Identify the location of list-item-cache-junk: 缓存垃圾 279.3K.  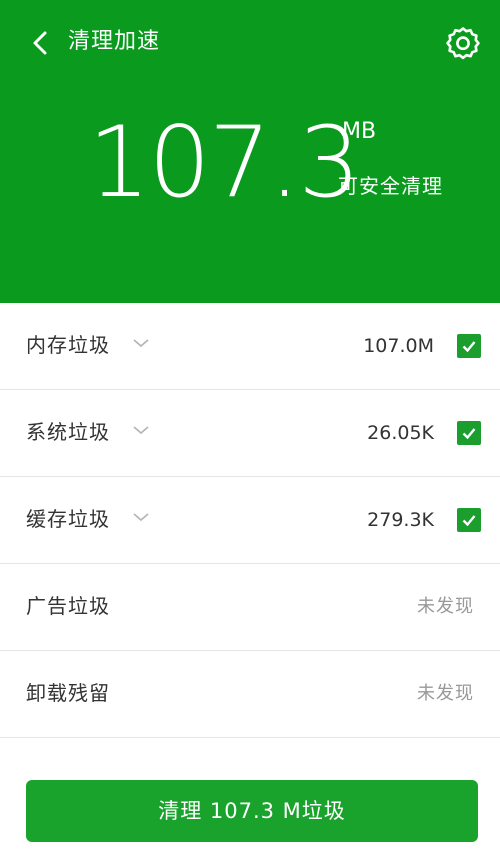
(250, 520).